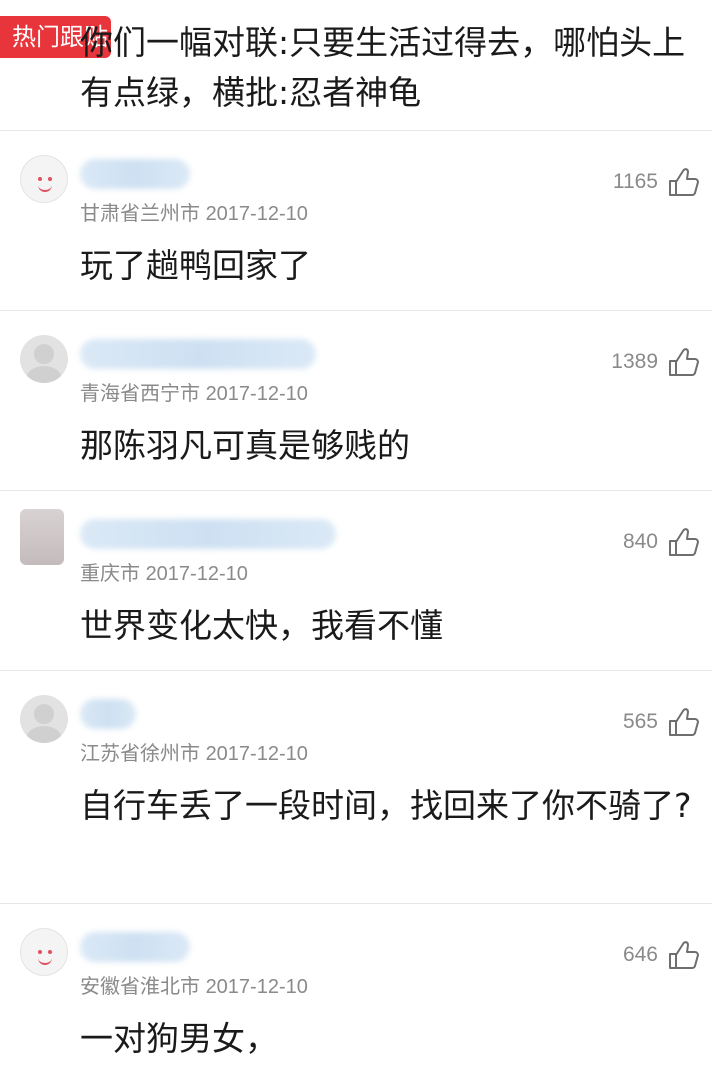 The width and height of the screenshot is (712, 1076). Describe the element at coordinates (140, 987) in the screenshot. I see `location: 安徽省淮北市` at that location.